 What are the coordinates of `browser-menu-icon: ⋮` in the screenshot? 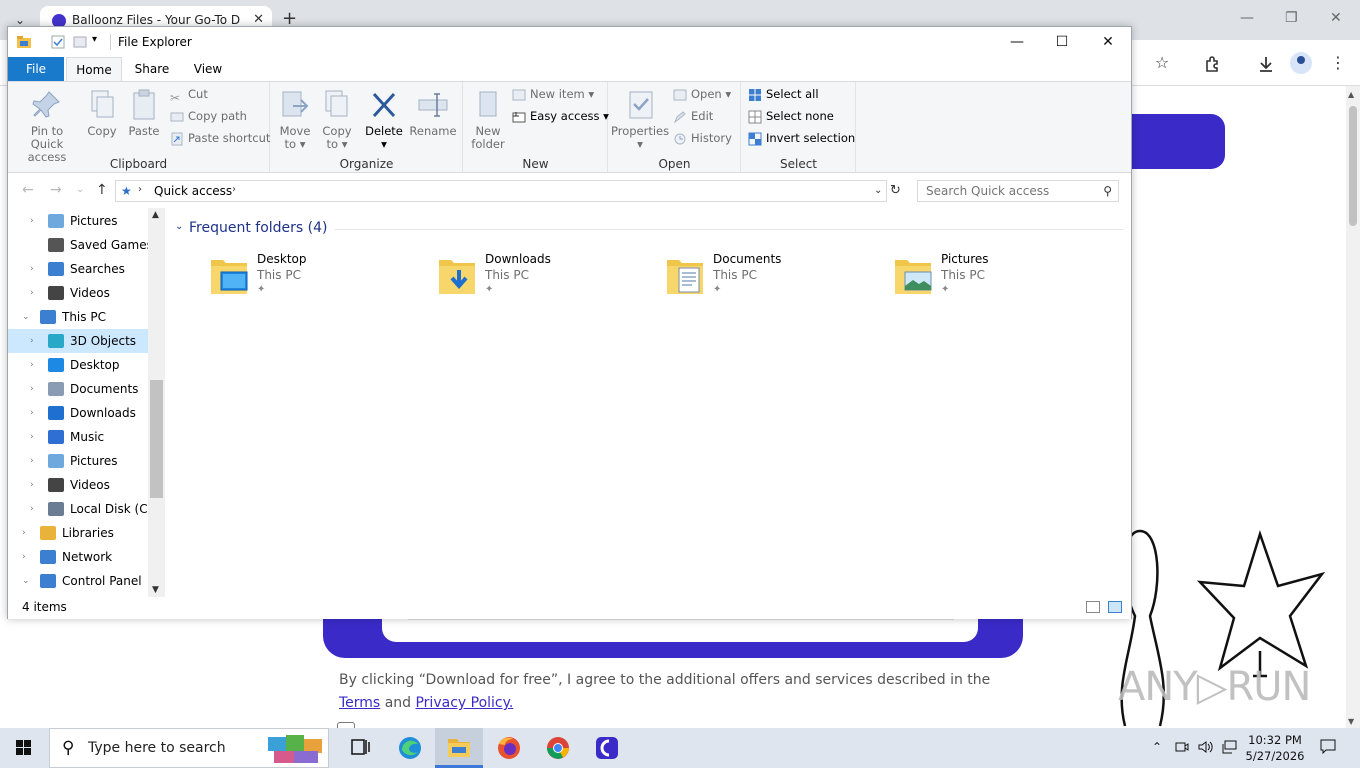 It's located at (1338, 64).